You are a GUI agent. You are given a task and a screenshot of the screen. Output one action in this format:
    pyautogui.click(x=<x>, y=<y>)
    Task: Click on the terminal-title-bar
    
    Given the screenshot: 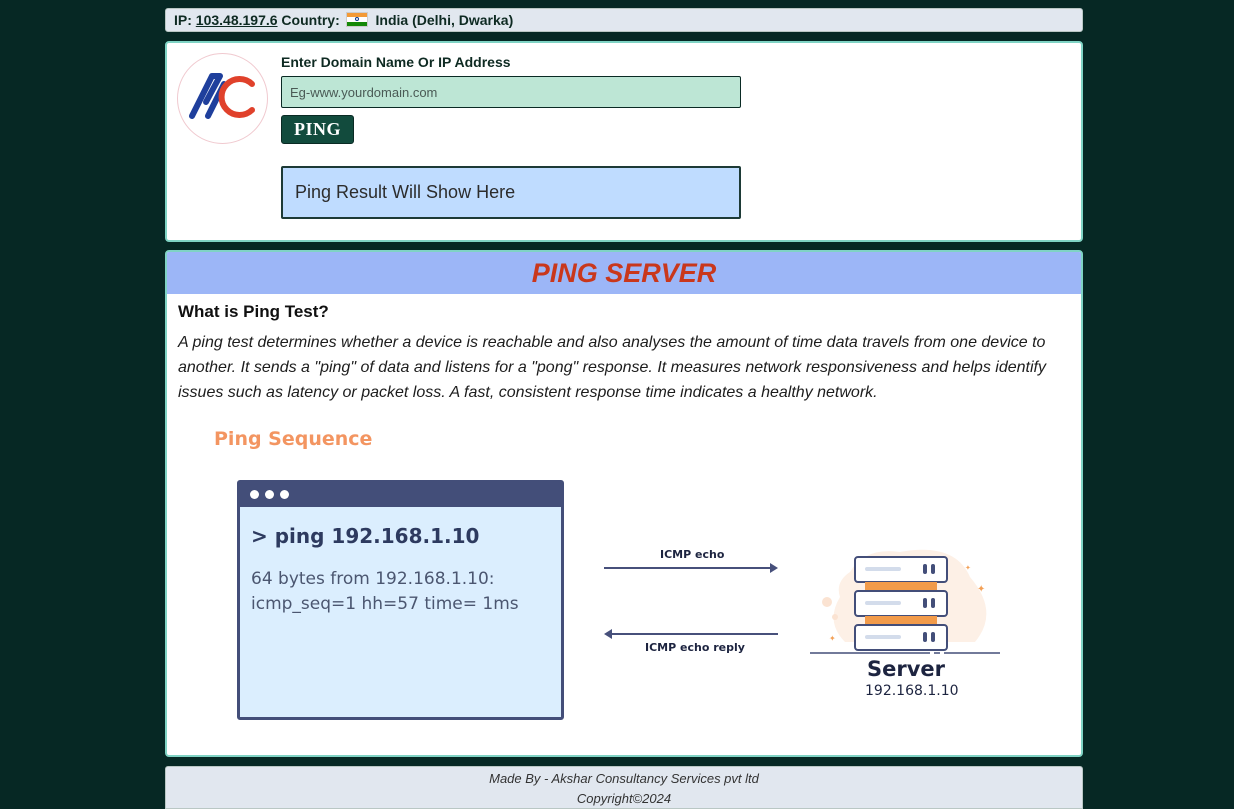 What is the action you would take?
    pyautogui.click(x=400, y=495)
    